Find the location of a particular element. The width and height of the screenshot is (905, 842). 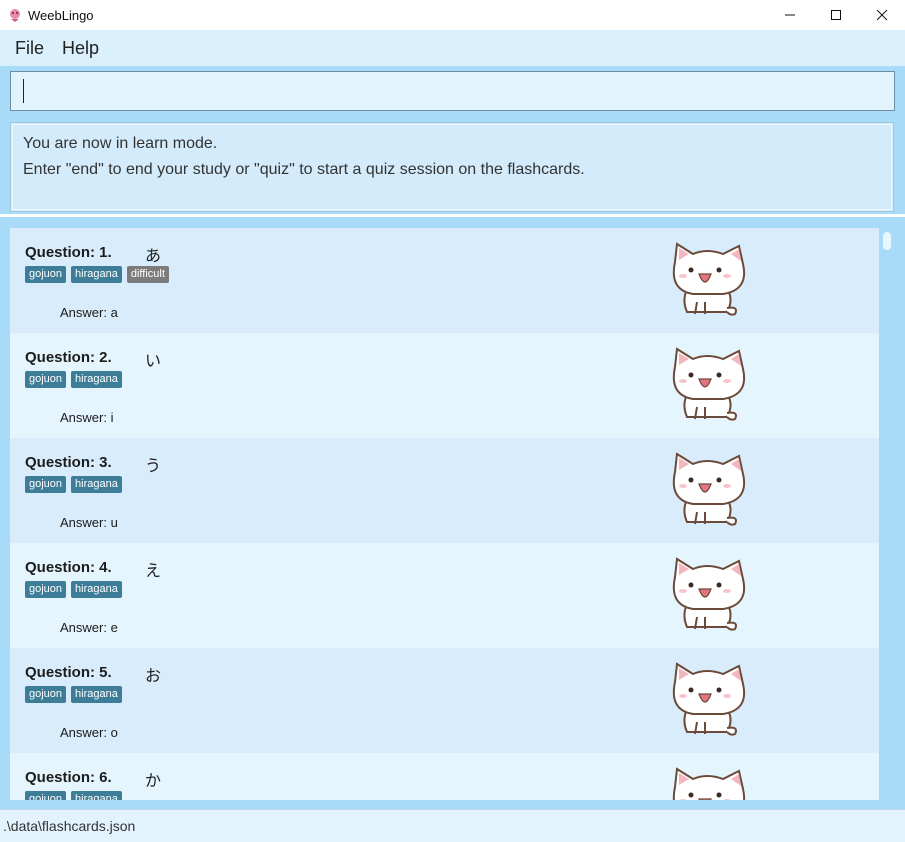

question-text: い is located at coordinates (153, 361).